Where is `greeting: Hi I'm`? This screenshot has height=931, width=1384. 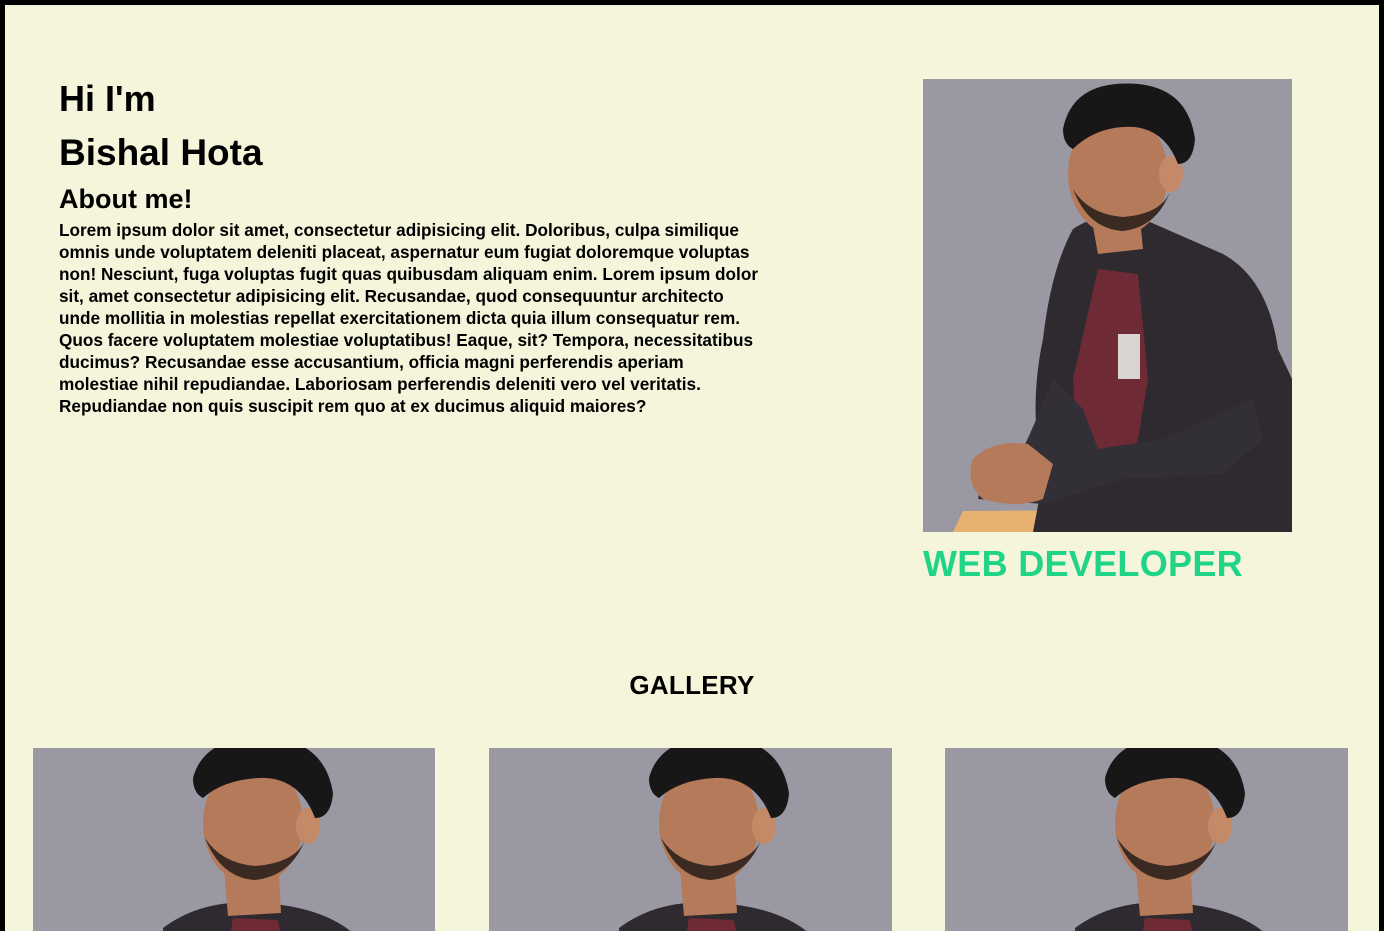
greeting: Hi I'm is located at coordinates (107, 98).